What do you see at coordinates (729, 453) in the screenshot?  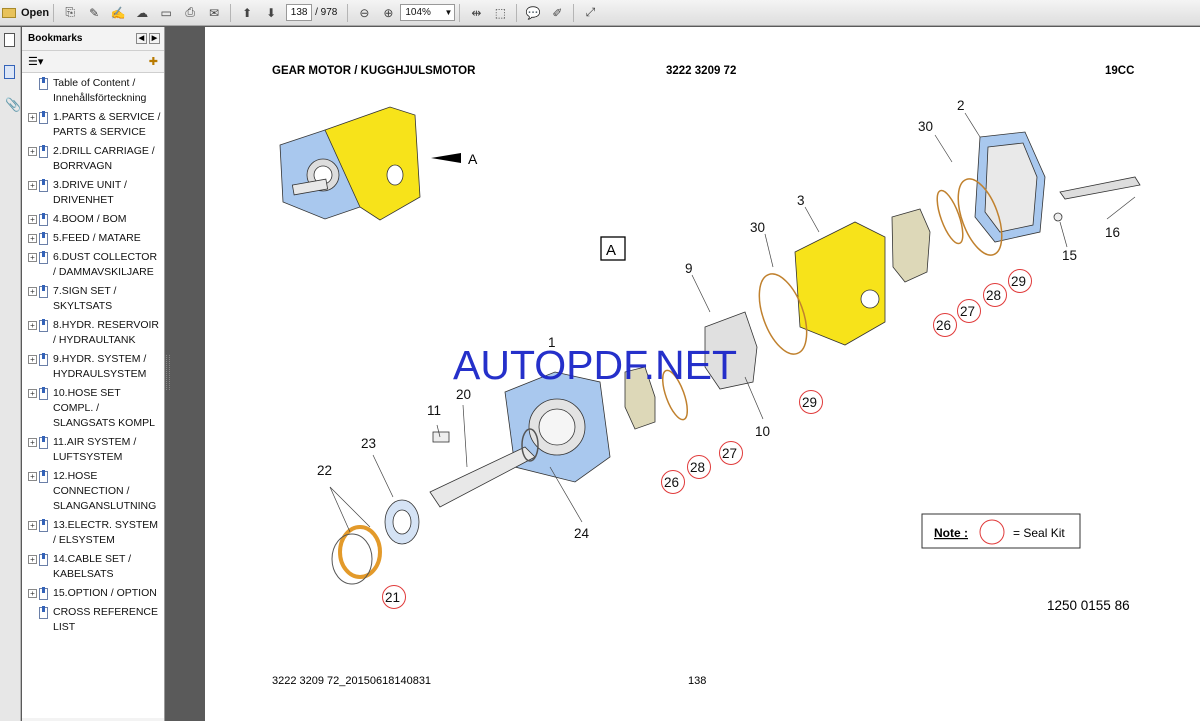 I see `seal-callout-27: 27` at bounding box center [729, 453].